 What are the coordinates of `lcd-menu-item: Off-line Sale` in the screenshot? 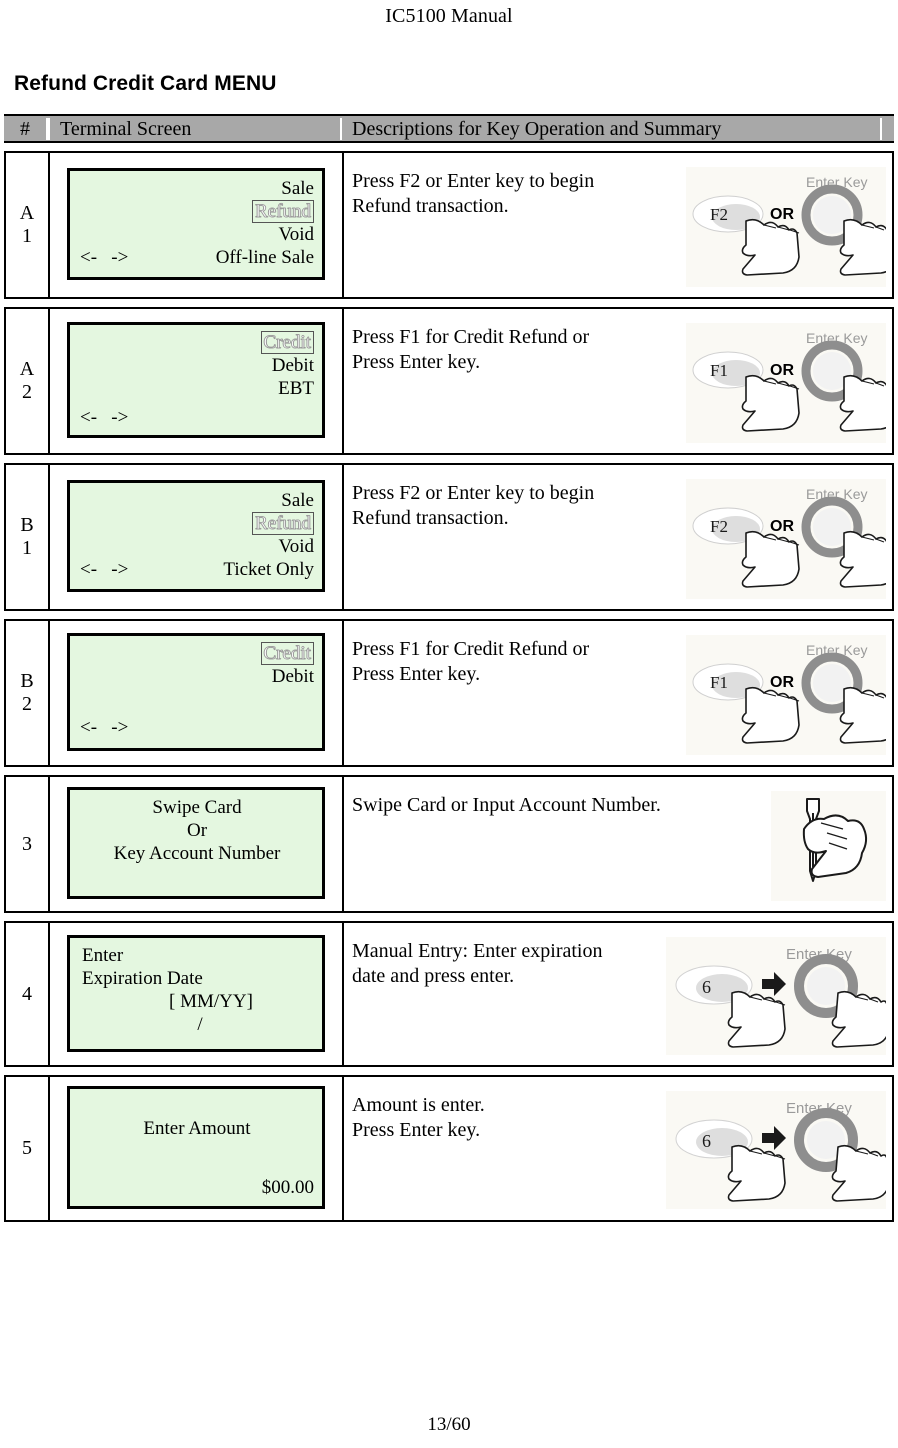 It's located at (245, 257).